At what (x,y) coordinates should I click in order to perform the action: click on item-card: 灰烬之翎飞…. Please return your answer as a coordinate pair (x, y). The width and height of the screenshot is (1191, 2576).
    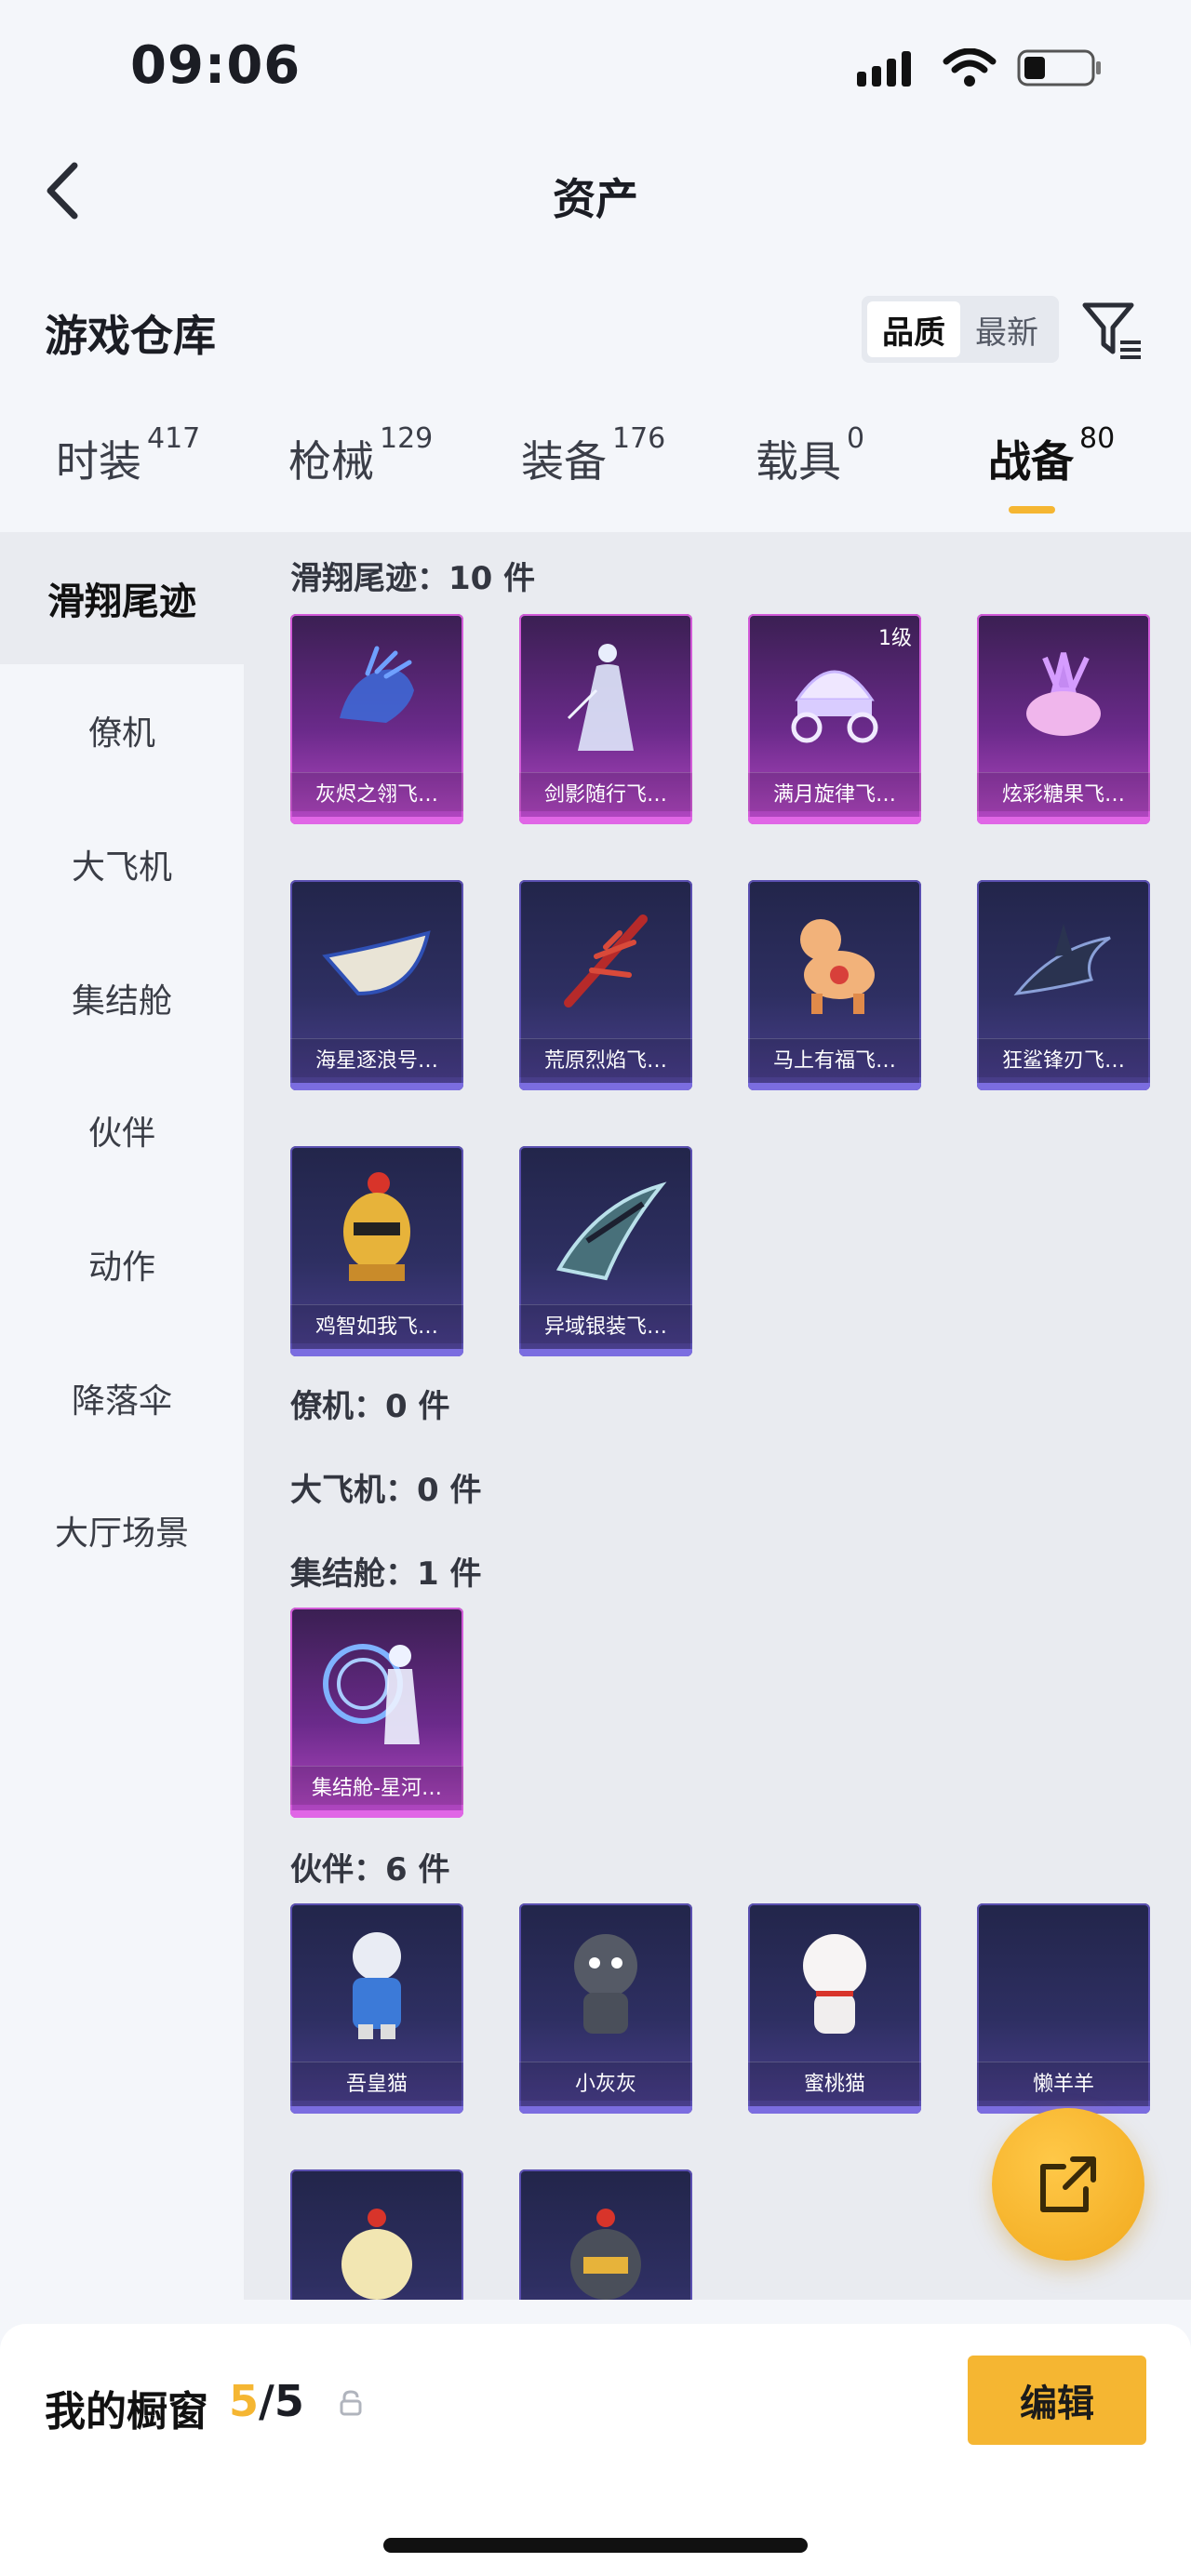
    Looking at the image, I should click on (376, 719).